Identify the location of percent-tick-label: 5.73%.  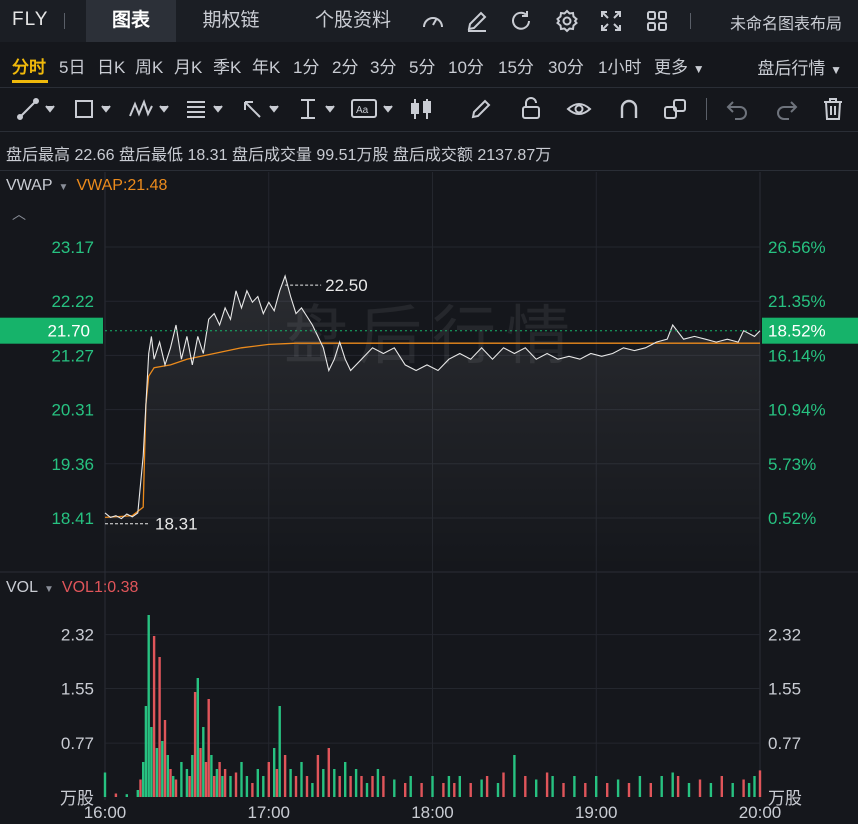
(792, 464).